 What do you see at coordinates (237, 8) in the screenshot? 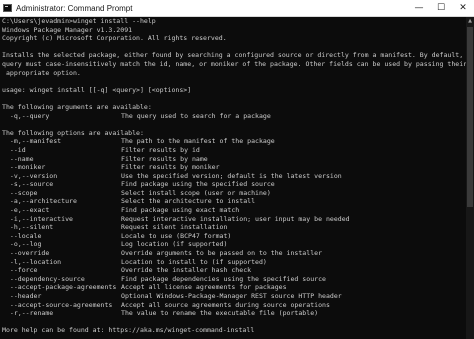
I see `title-bar: Administrator: Command Prompt — ☐ ✕` at bounding box center [237, 8].